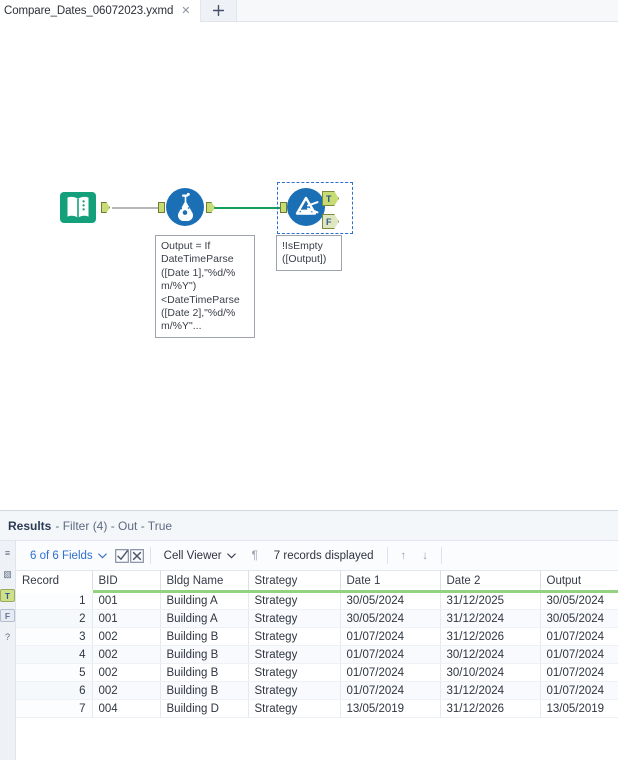 This screenshot has width=618, height=760. What do you see at coordinates (246, 208) in the screenshot?
I see `connection-formula-to-filter` at bounding box center [246, 208].